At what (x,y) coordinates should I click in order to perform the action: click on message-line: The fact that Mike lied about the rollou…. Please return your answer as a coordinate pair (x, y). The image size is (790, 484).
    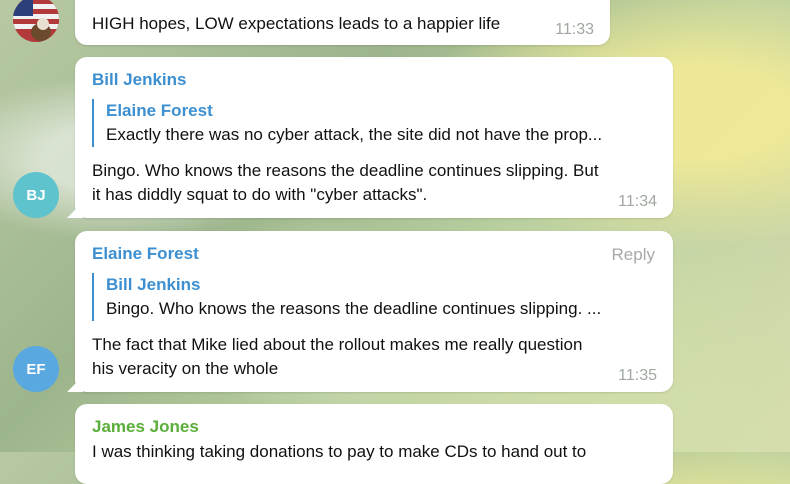
    Looking at the image, I should click on (337, 344).